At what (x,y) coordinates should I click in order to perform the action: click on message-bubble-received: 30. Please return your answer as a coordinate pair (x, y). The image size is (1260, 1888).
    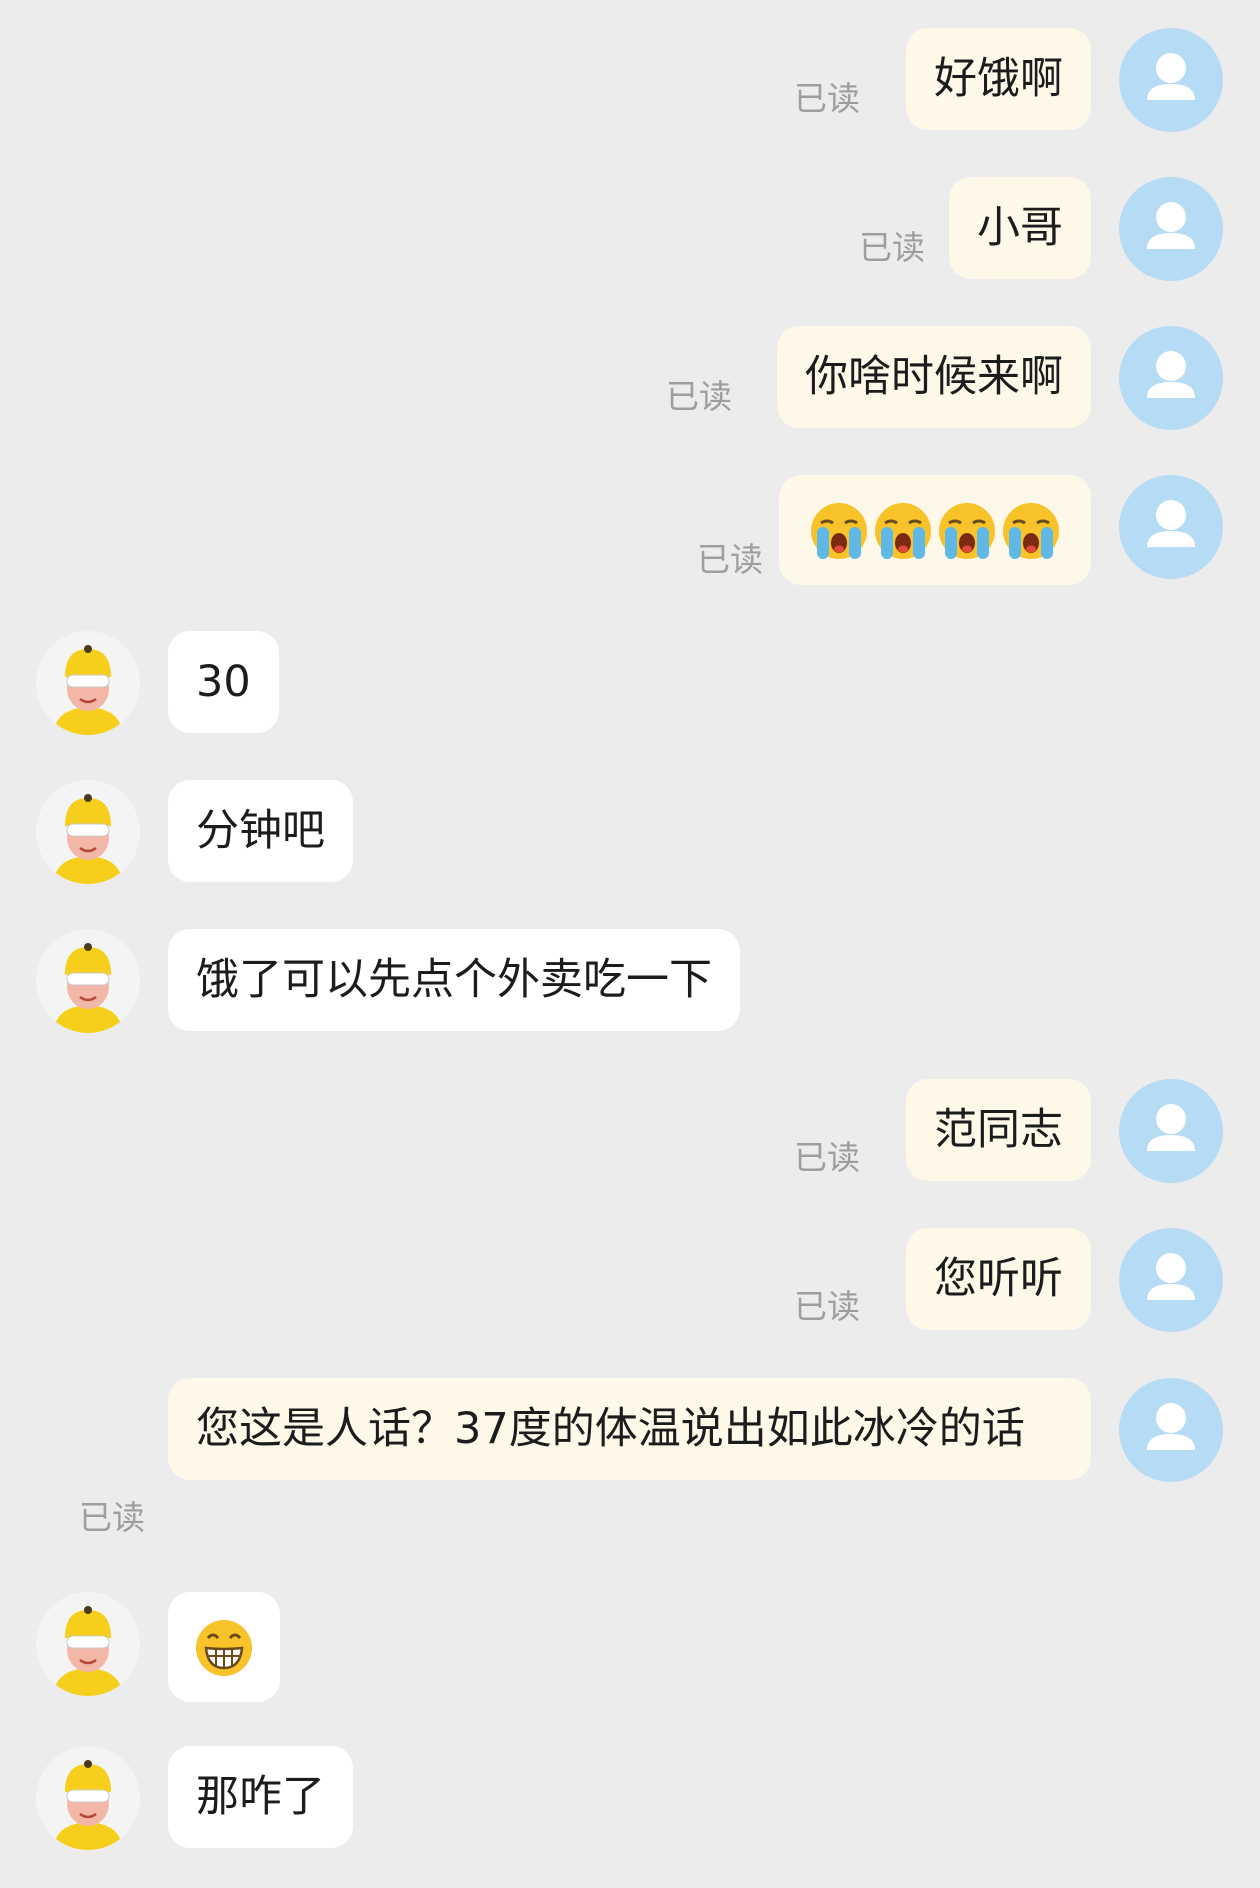
    Looking at the image, I should click on (223, 682).